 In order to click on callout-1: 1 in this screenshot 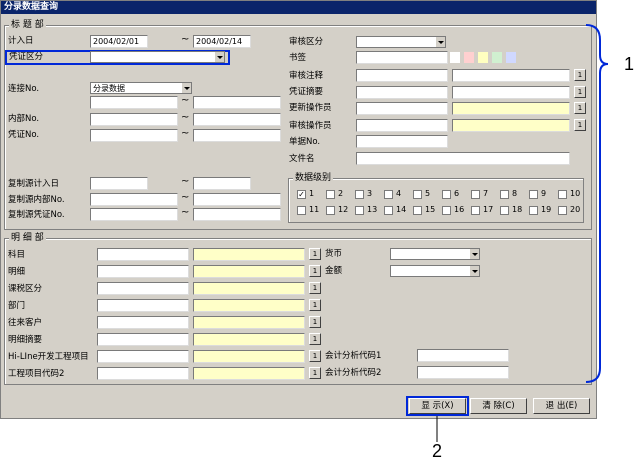, I will do `click(629, 64)`.